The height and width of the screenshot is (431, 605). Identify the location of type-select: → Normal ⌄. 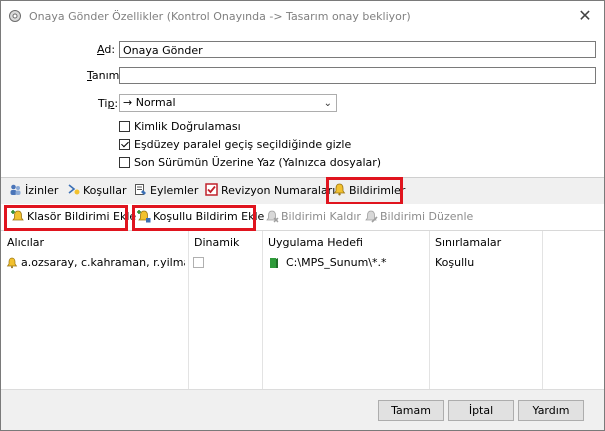
(228, 103).